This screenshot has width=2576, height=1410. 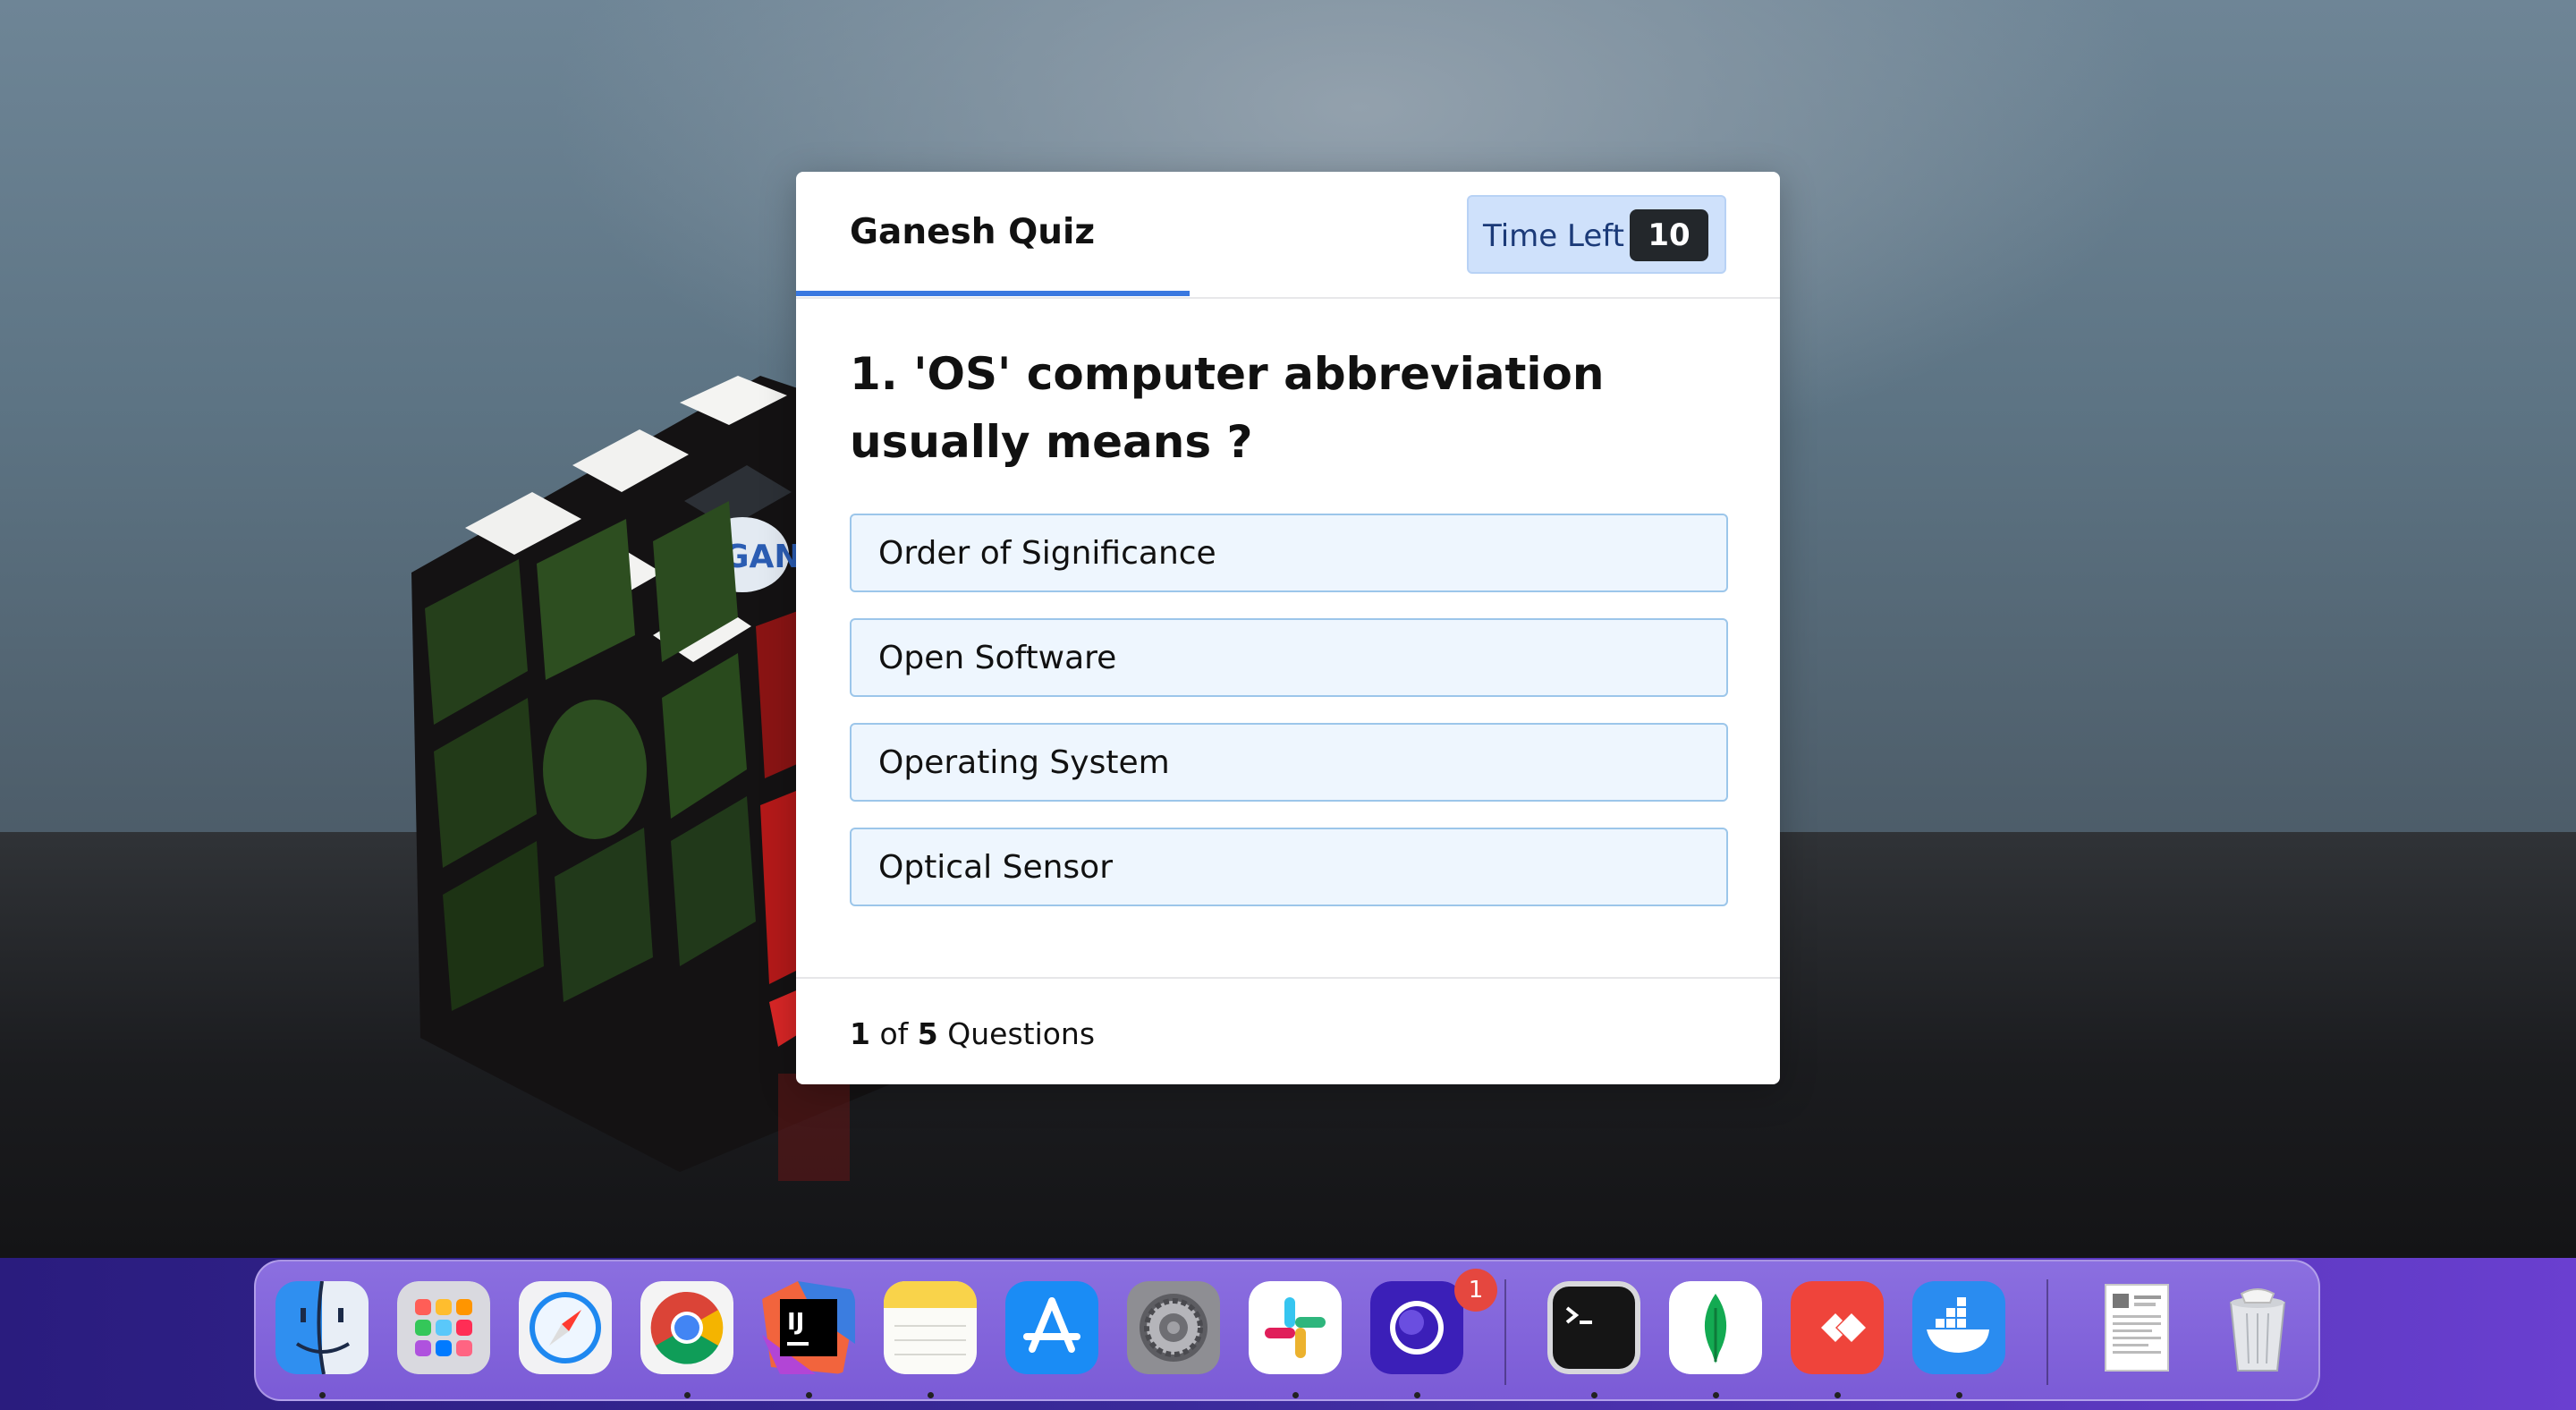 I want to click on quiz-title: Ganesh Quiz, so click(x=973, y=232).